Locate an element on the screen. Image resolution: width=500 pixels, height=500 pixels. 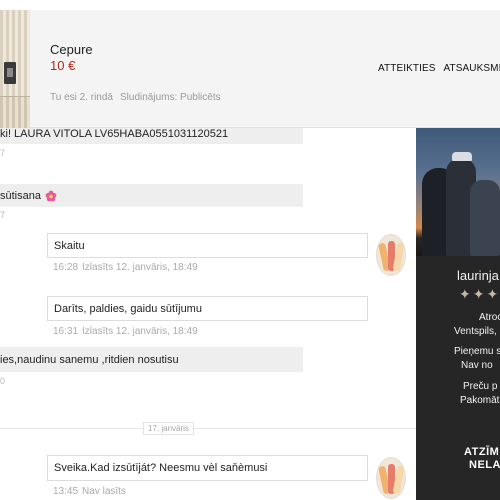
message-meta: 16:31 Izlasīts 12. janvāris, 18:49 is located at coordinates (125, 331).